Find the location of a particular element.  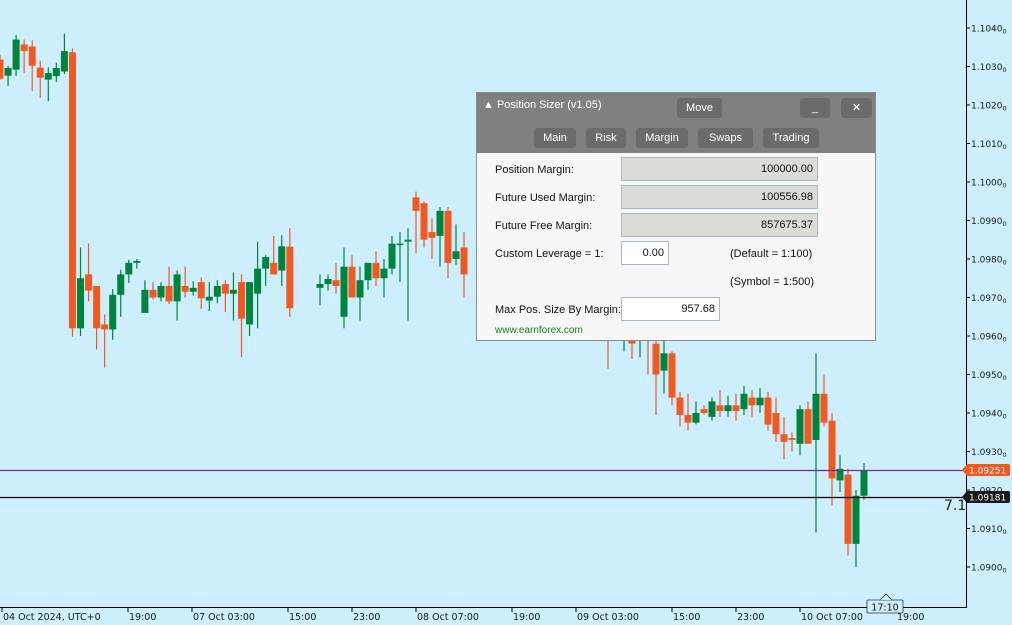

x-tick-label: 23:00 is located at coordinates (366, 617).